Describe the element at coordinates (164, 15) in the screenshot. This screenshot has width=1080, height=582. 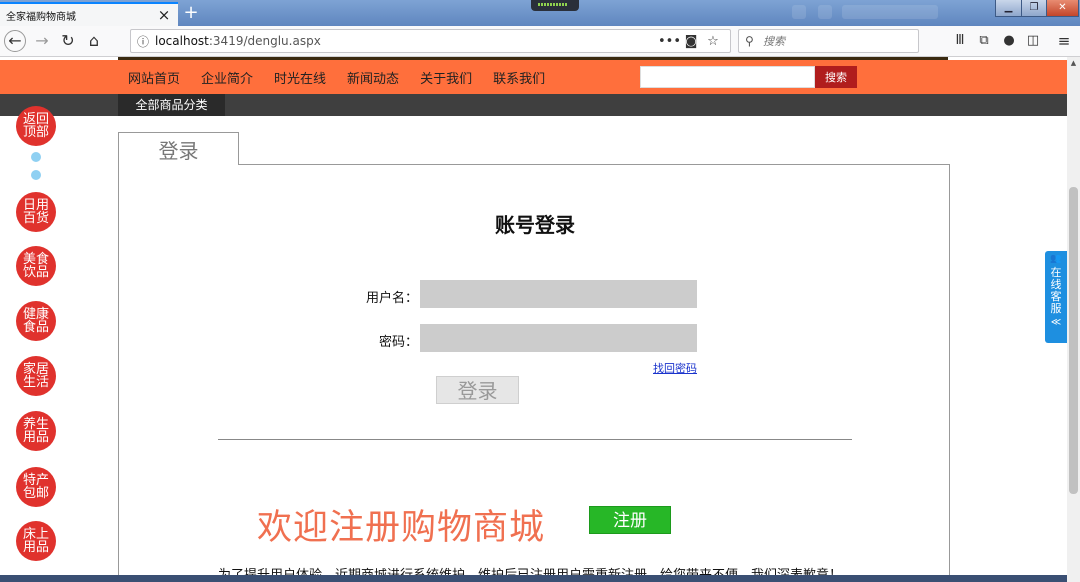
I see `tab-close-icon: ×` at that location.